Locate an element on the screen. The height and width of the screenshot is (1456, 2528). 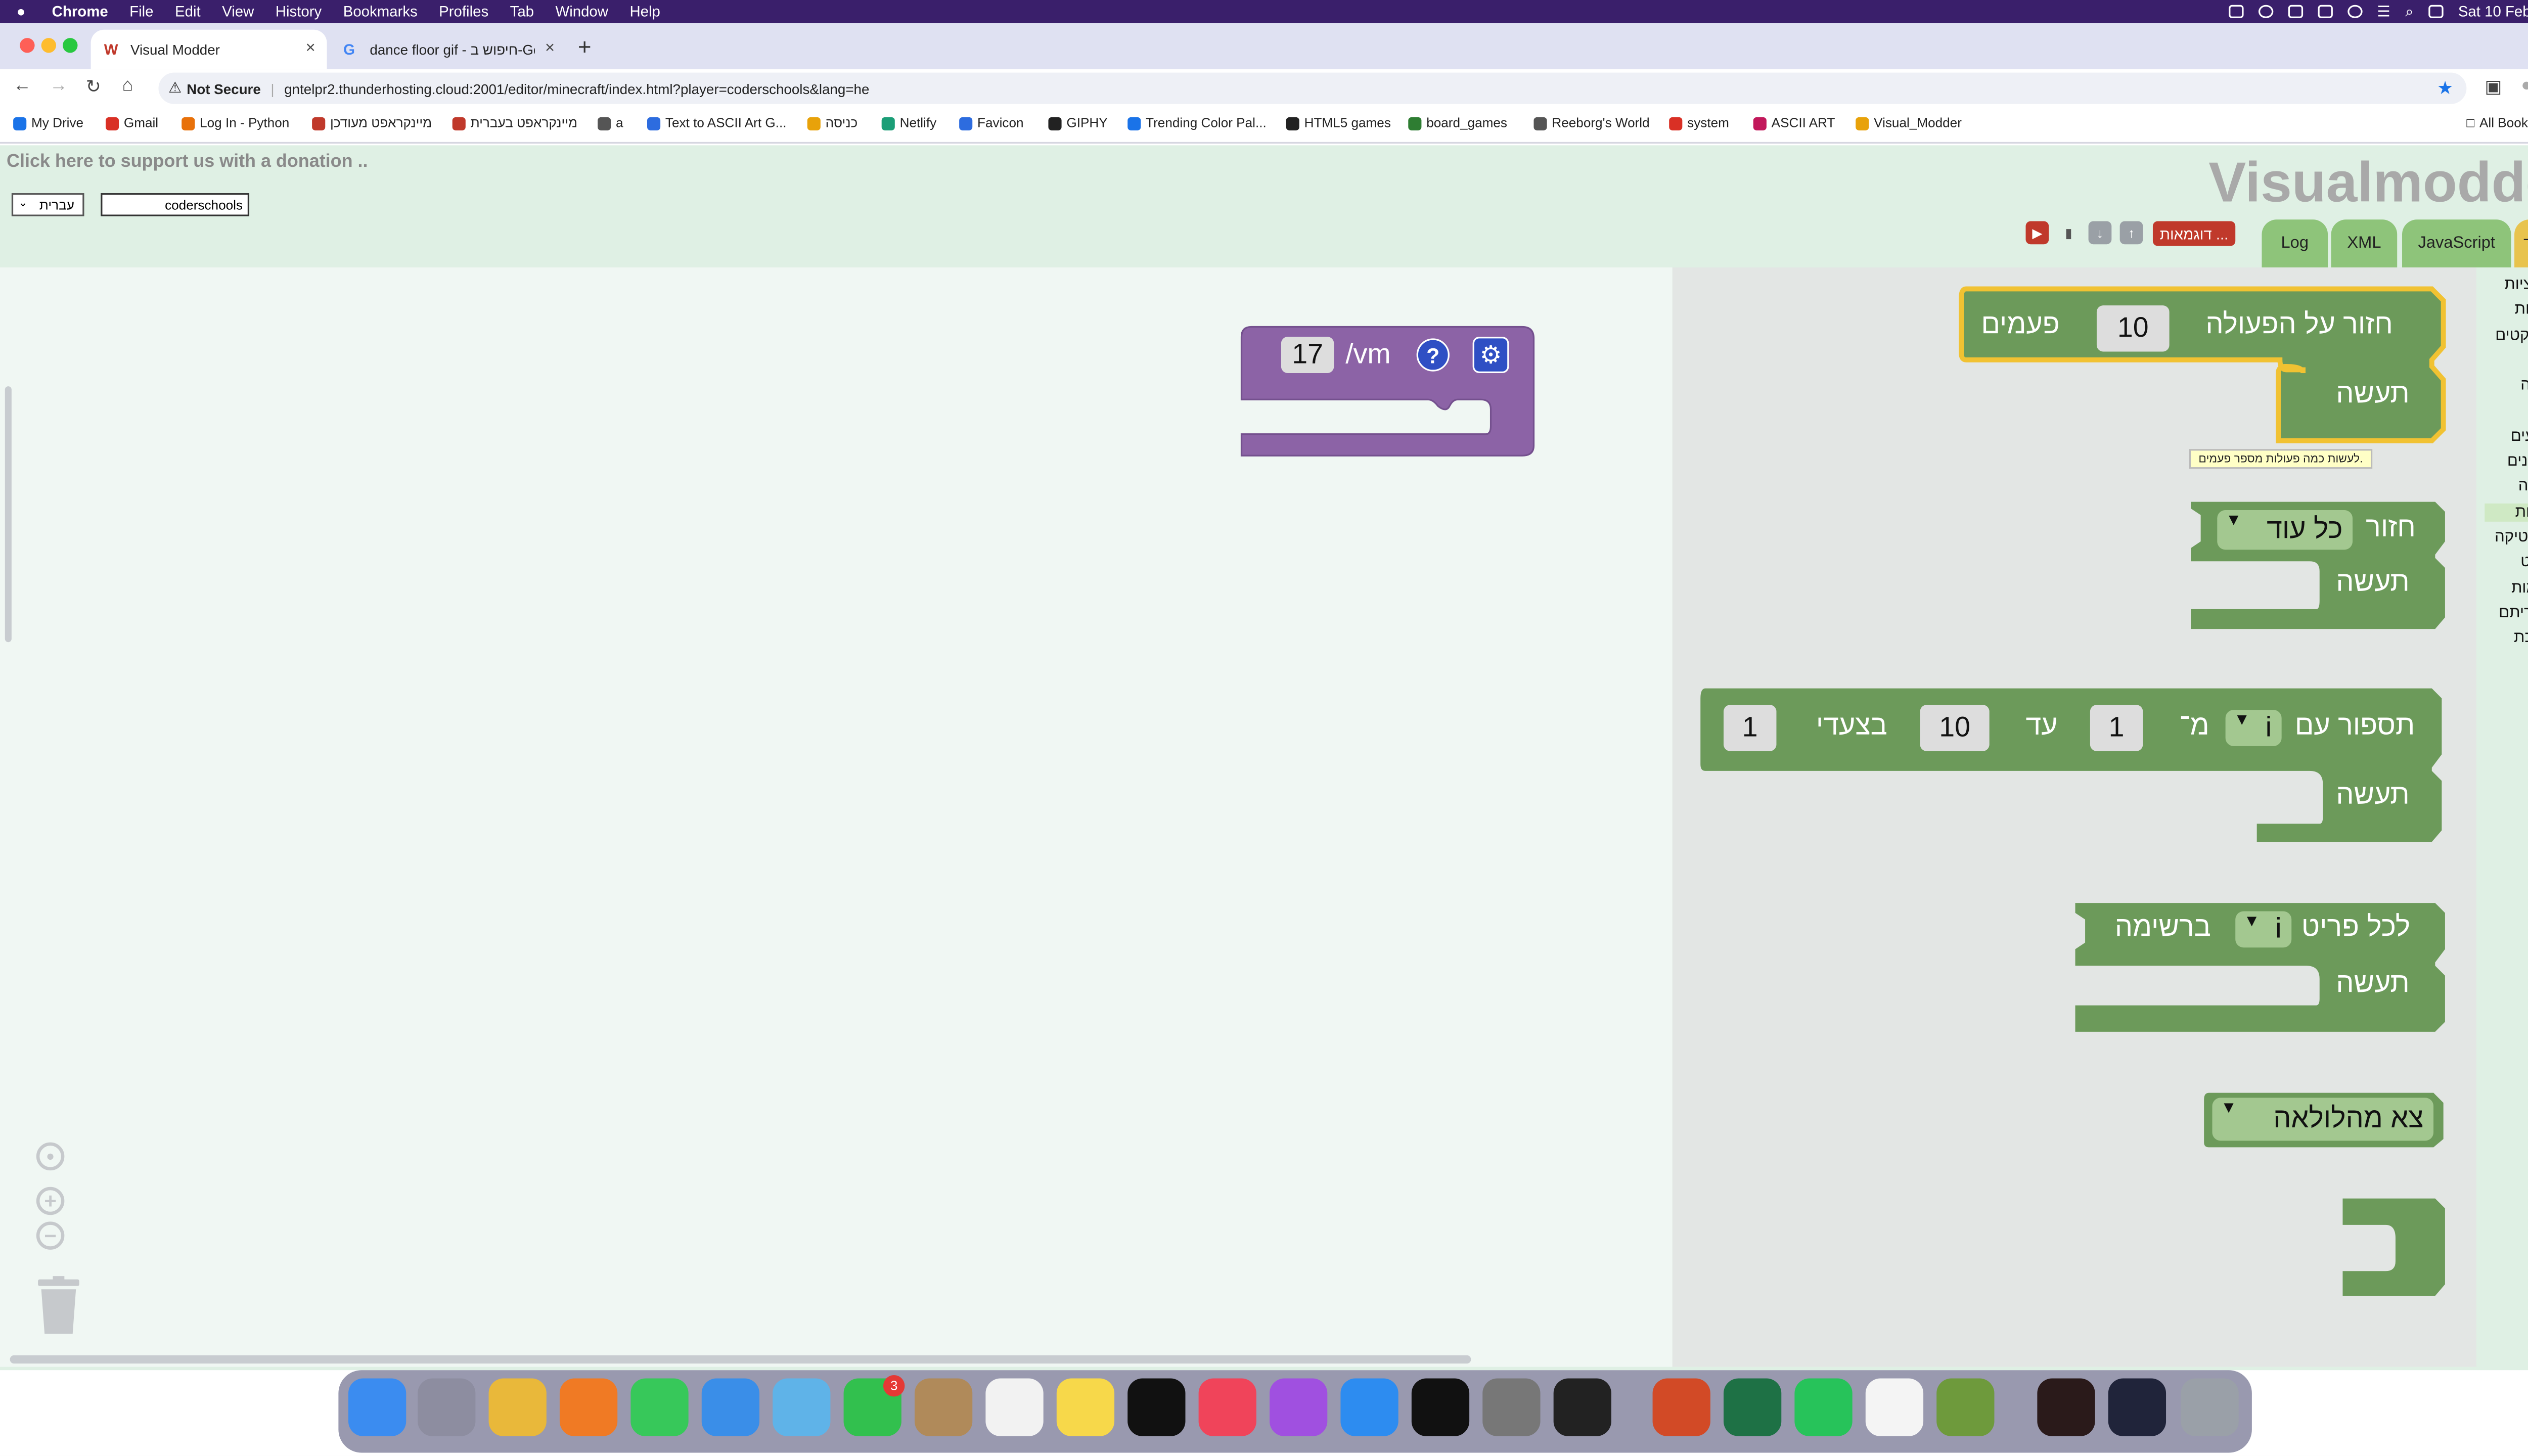
control-center-icon is located at coordinates (2436, 11).